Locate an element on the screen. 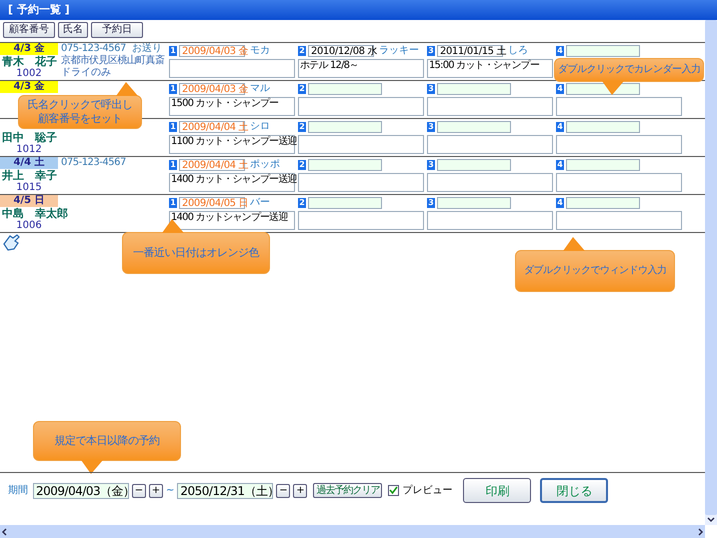  remark-text: ドライのみ is located at coordinates (86, 73).